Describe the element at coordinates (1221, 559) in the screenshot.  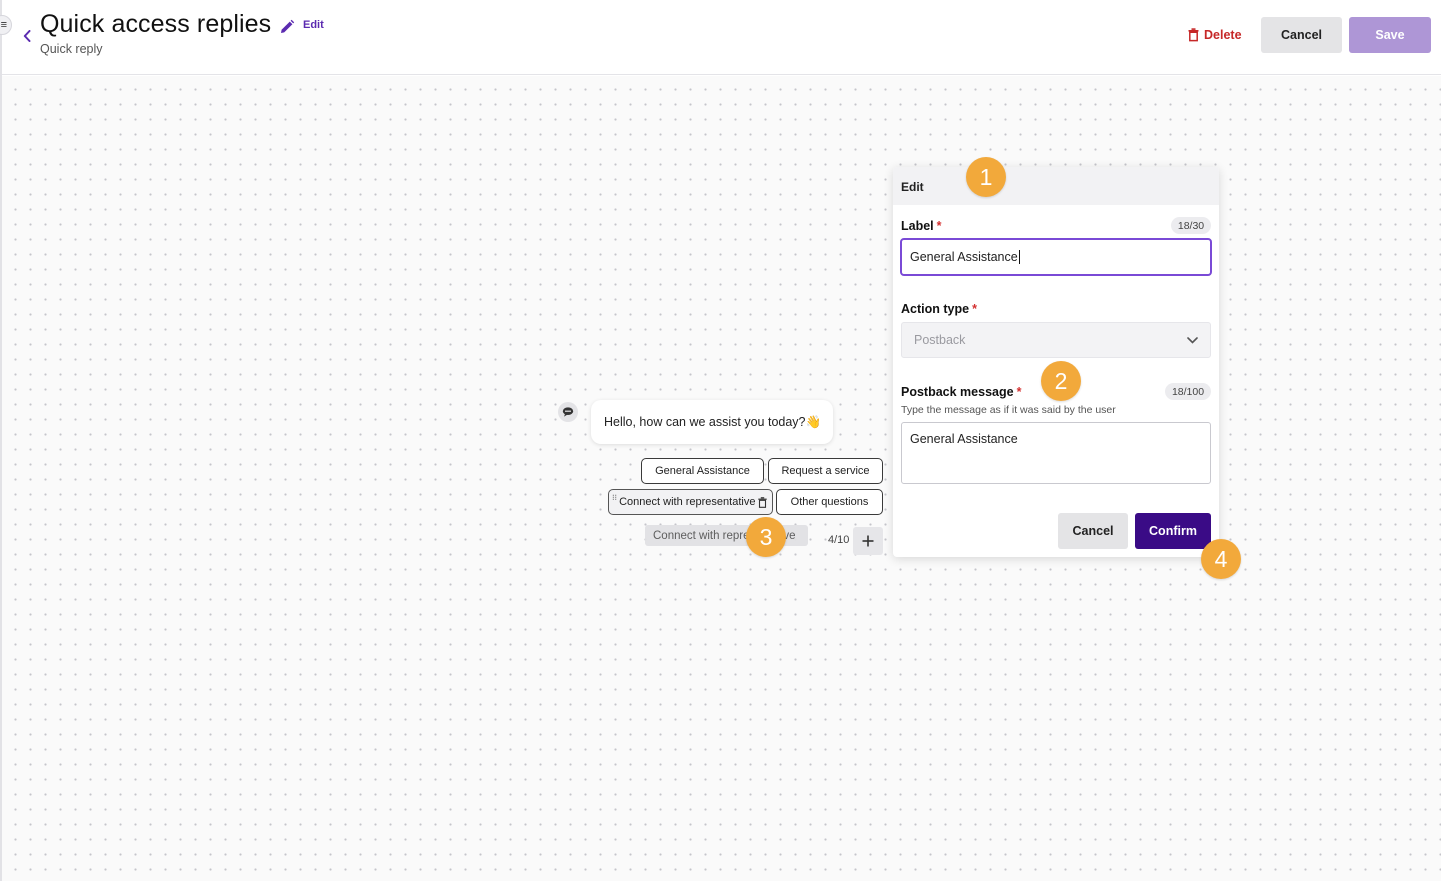
I see `step-badge-4: 4` at that location.